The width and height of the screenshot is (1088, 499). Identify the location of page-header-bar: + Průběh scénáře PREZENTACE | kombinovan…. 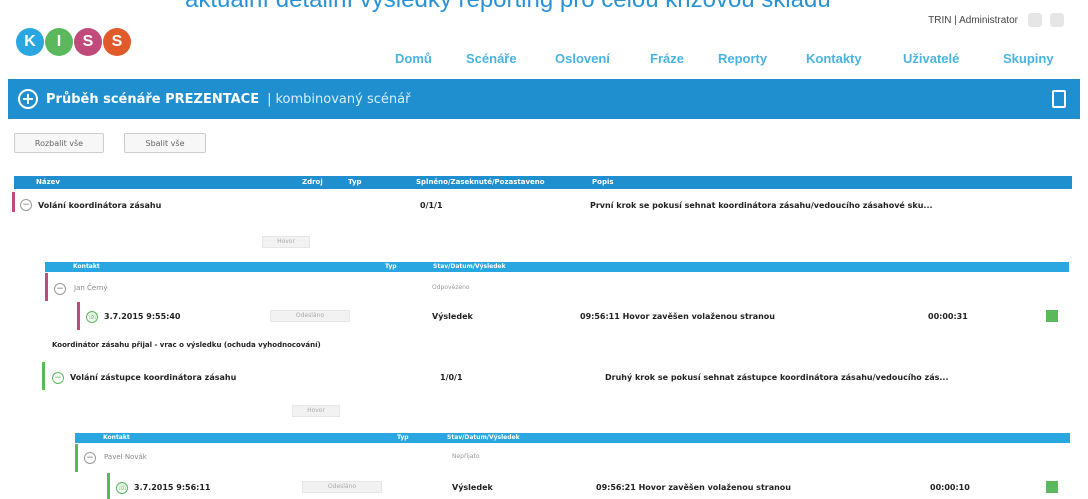
(544, 99).